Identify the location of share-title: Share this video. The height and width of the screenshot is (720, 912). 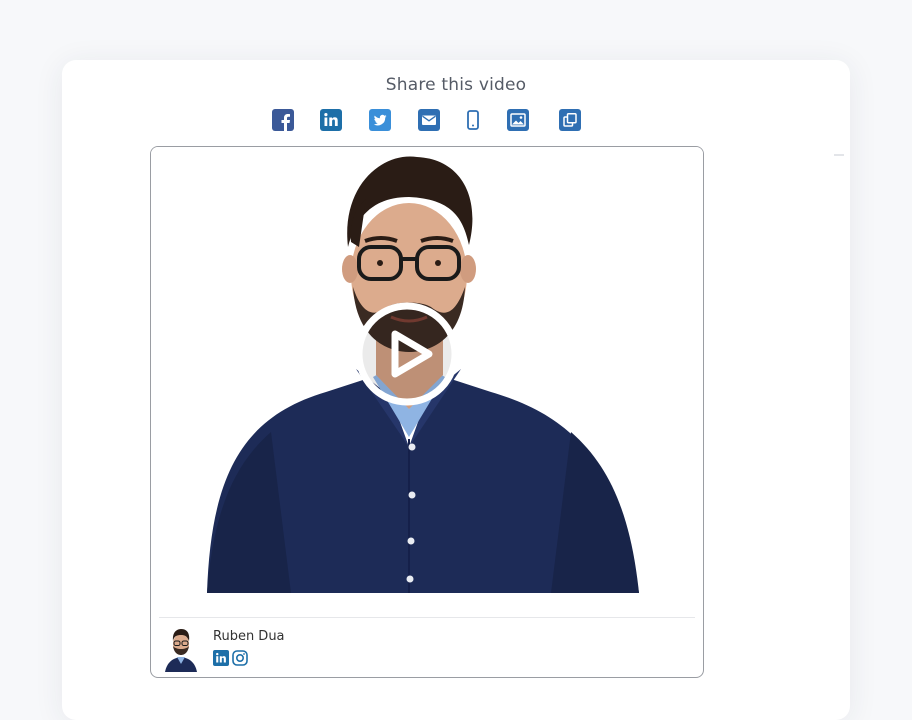
(456, 85).